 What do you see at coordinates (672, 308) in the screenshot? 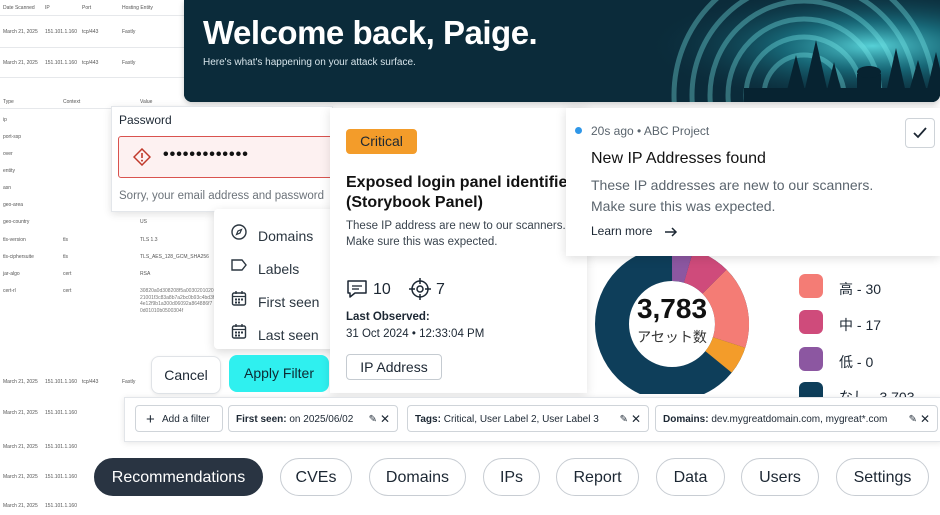
I see `donut-total: 3,783` at bounding box center [672, 308].